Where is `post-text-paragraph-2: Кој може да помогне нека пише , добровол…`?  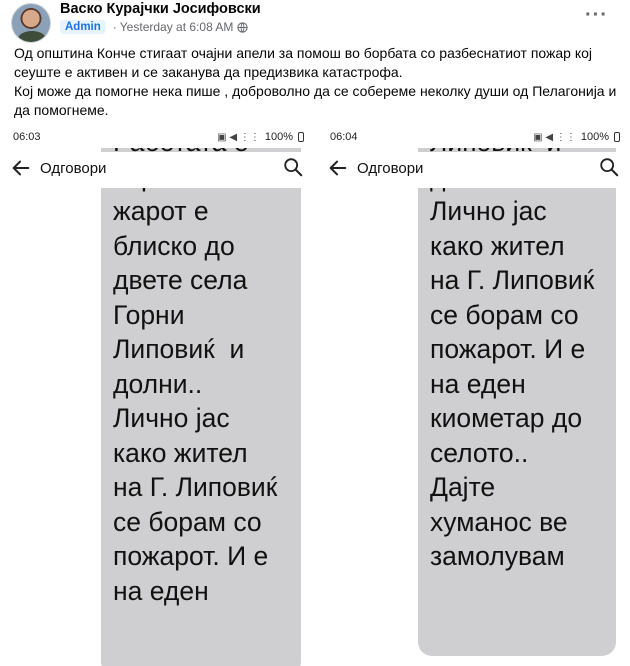 post-text-paragraph-2: Кој може да помогне нека пише , добровол… is located at coordinates (315, 100).